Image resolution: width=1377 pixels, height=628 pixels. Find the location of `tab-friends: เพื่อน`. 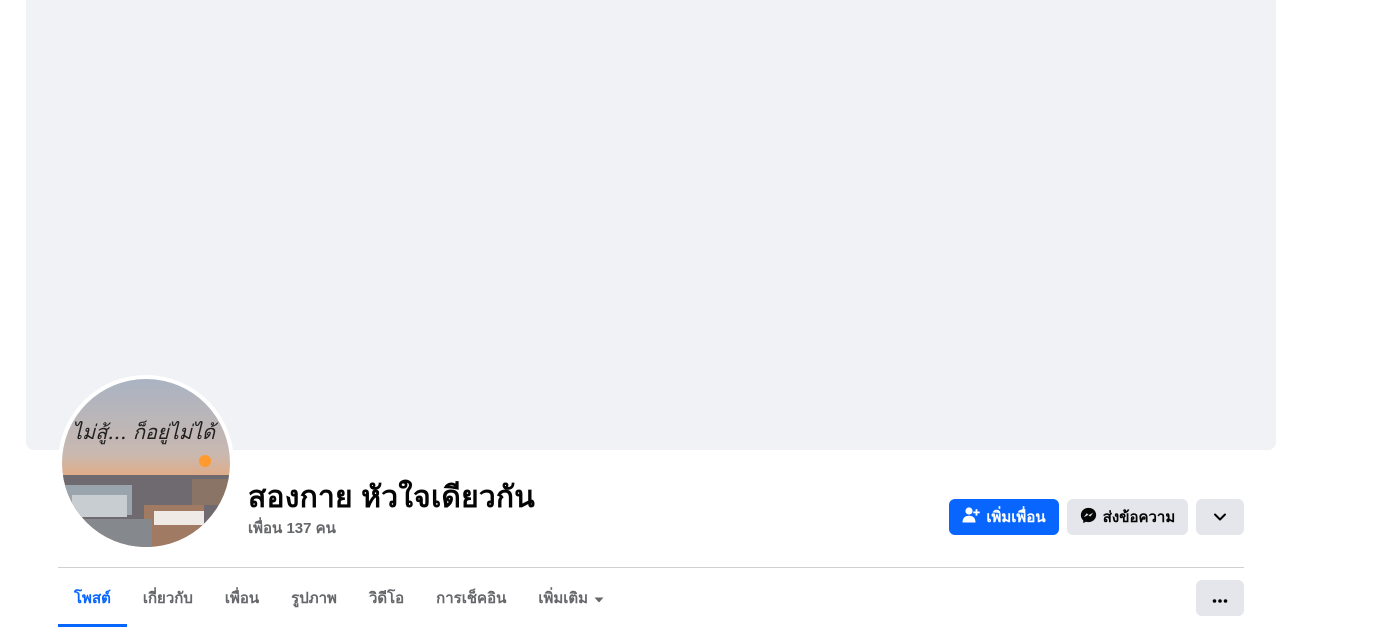

tab-friends: เพื่อน is located at coordinates (242, 598).